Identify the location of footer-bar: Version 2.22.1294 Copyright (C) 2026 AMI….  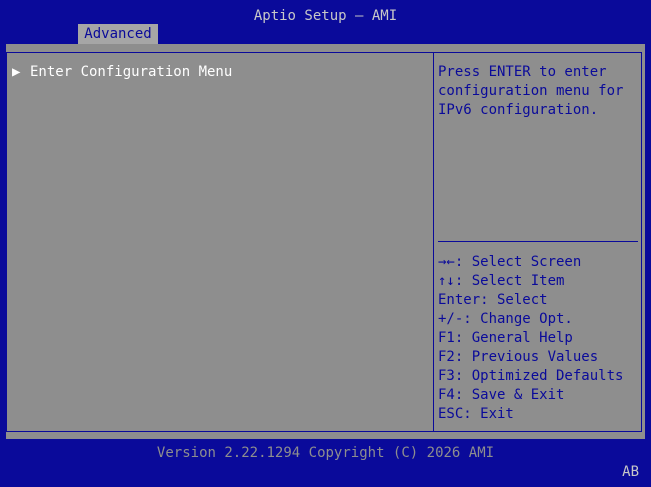
(325, 463).